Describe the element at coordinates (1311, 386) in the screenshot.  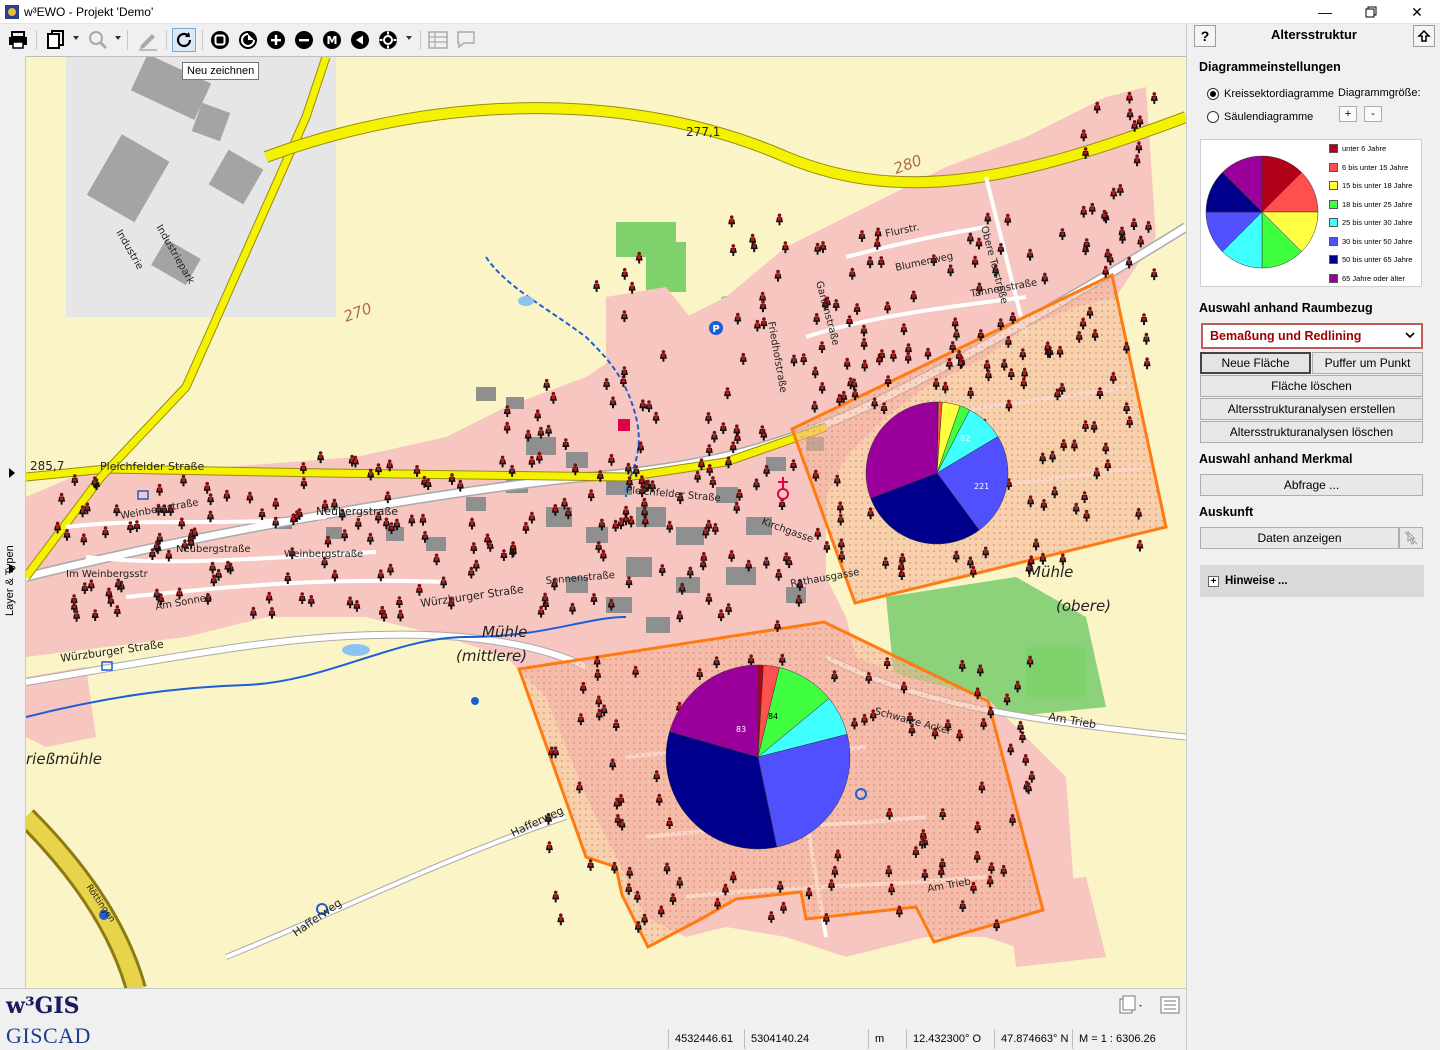
I see `delete-area-button: Fläche löschen` at that location.